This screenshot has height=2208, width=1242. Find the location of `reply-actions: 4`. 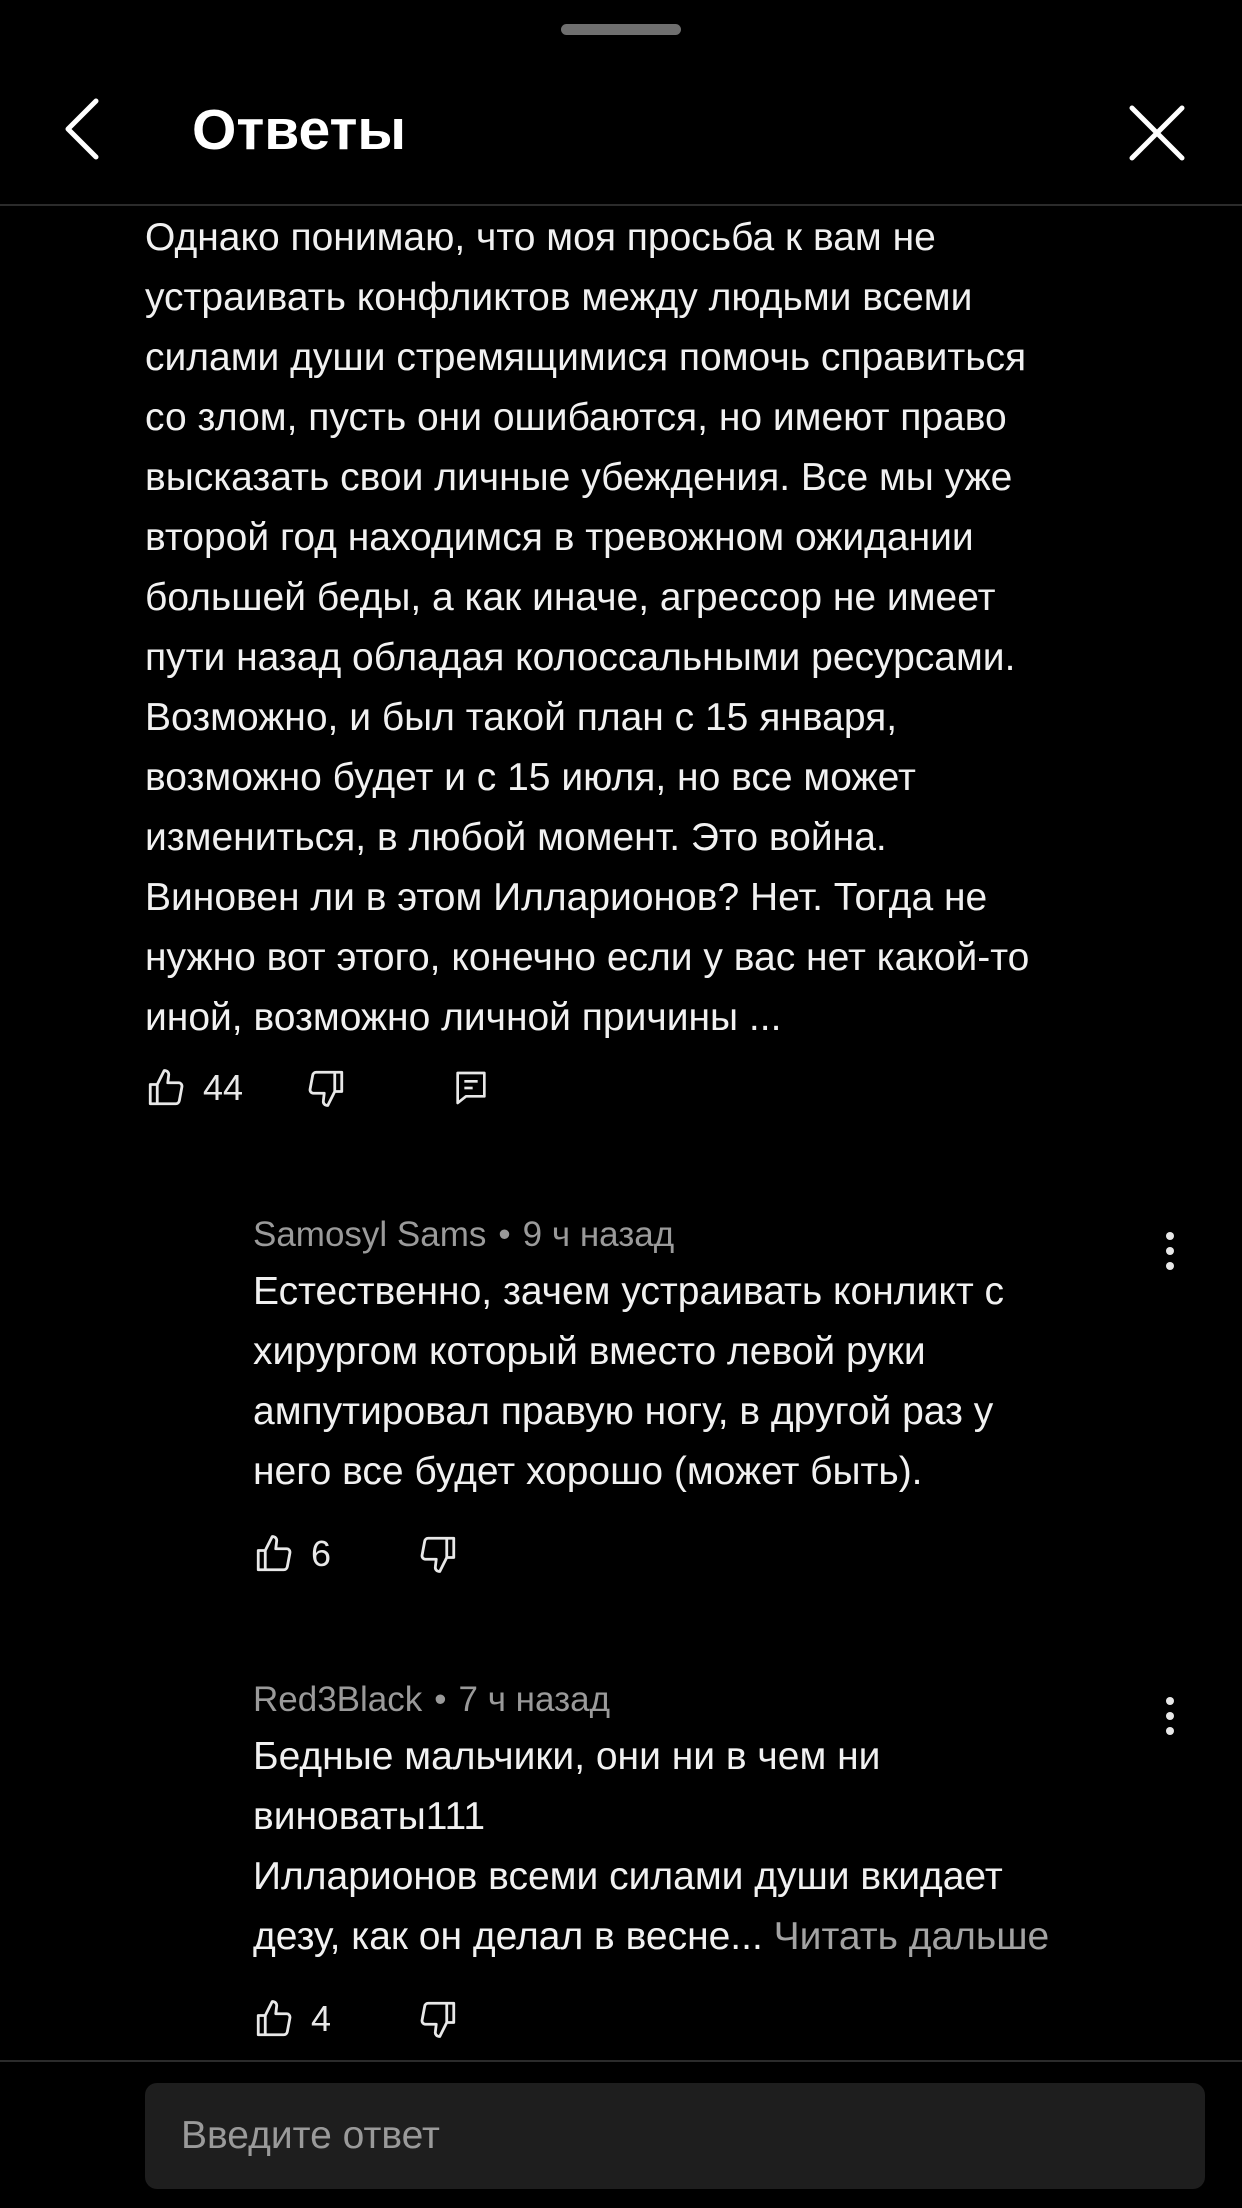

reply-actions: 4 is located at coordinates (356, 2019).